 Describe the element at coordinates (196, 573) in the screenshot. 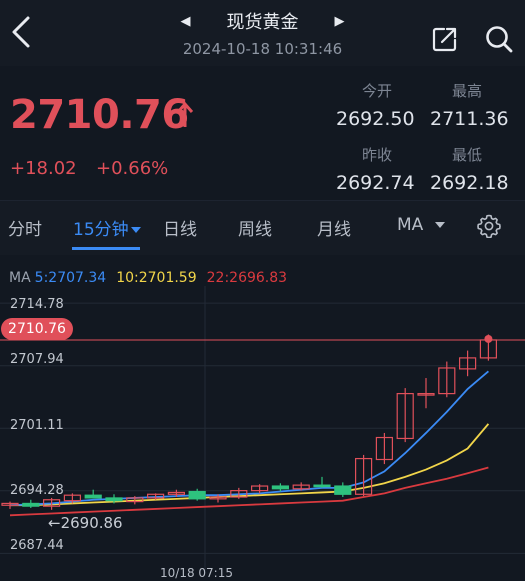

I see `x-tick-label: 10/18 07:15` at that location.